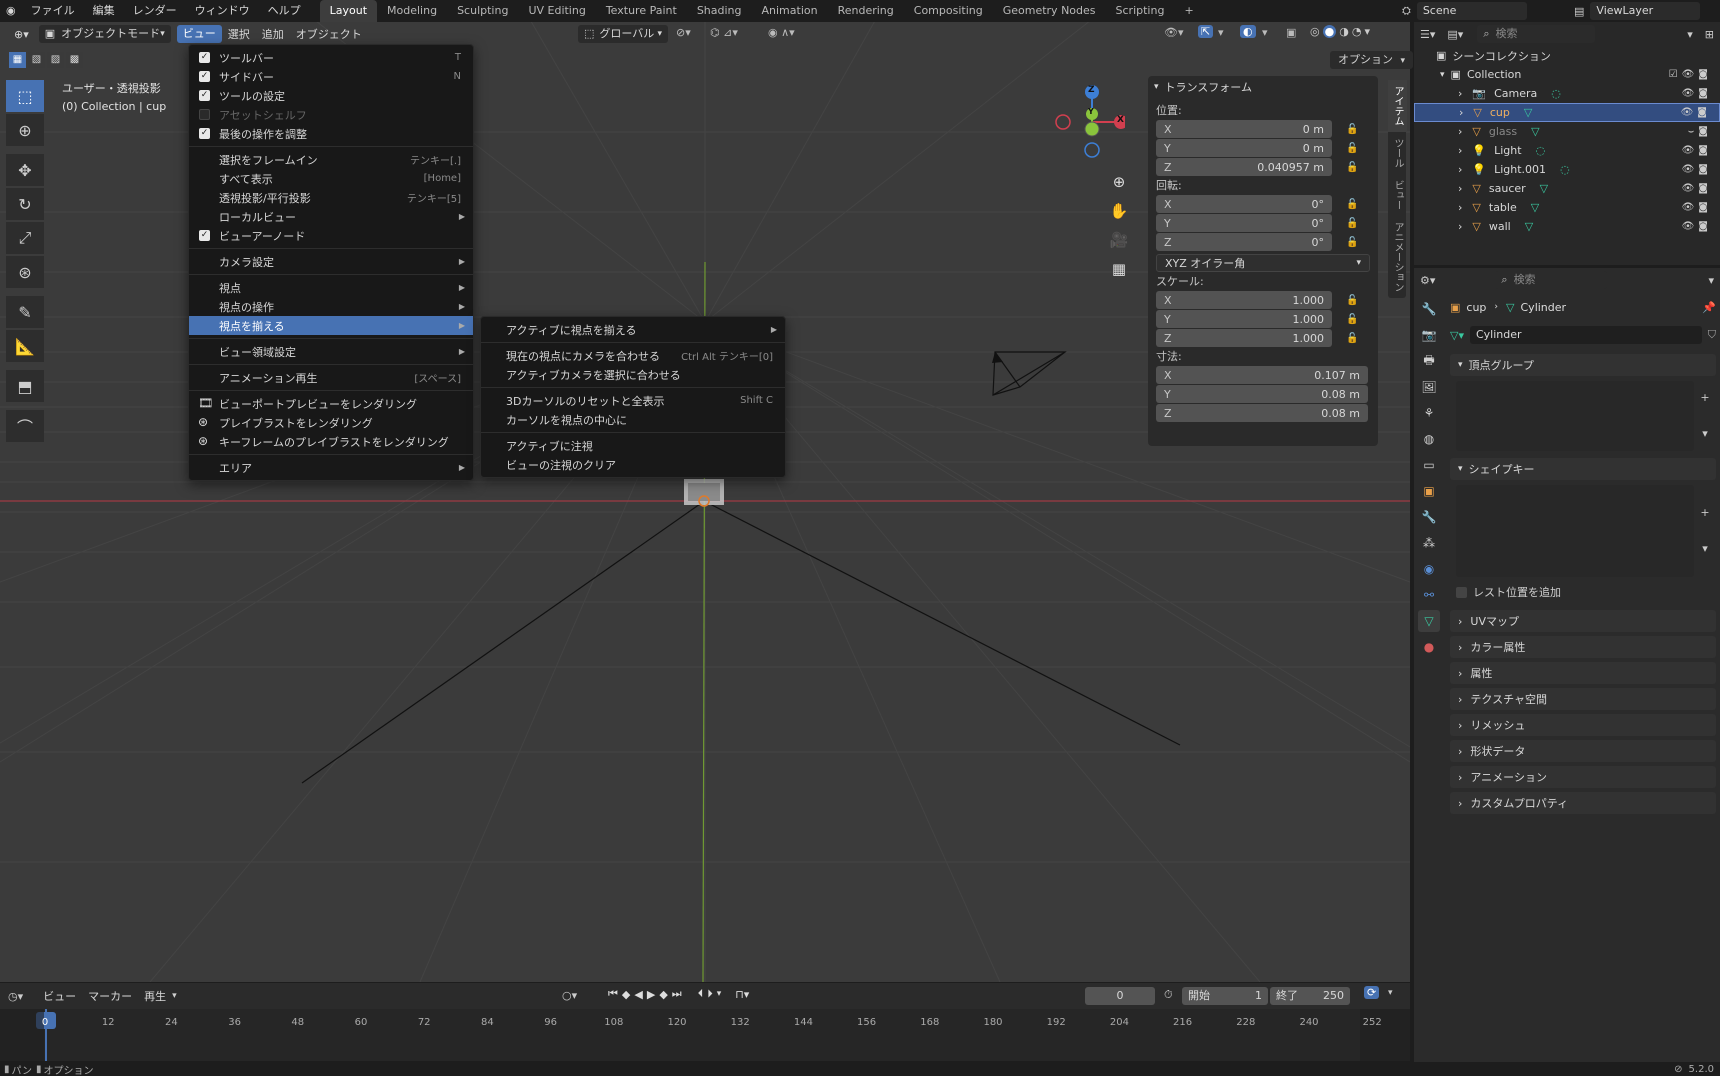 Image resolution: width=1720 pixels, height=1076 pixels. I want to click on menu-window: ウィンドウ, so click(222, 11).